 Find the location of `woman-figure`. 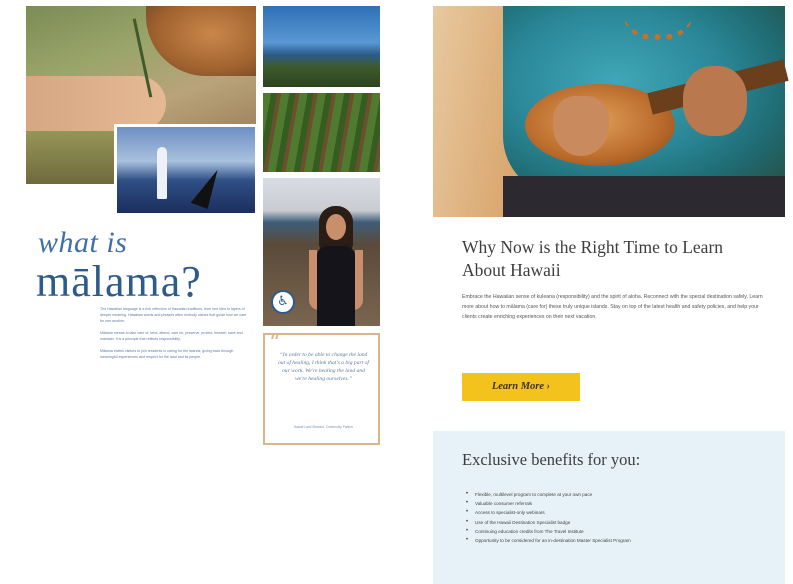

woman-figure is located at coordinates (336, 266).